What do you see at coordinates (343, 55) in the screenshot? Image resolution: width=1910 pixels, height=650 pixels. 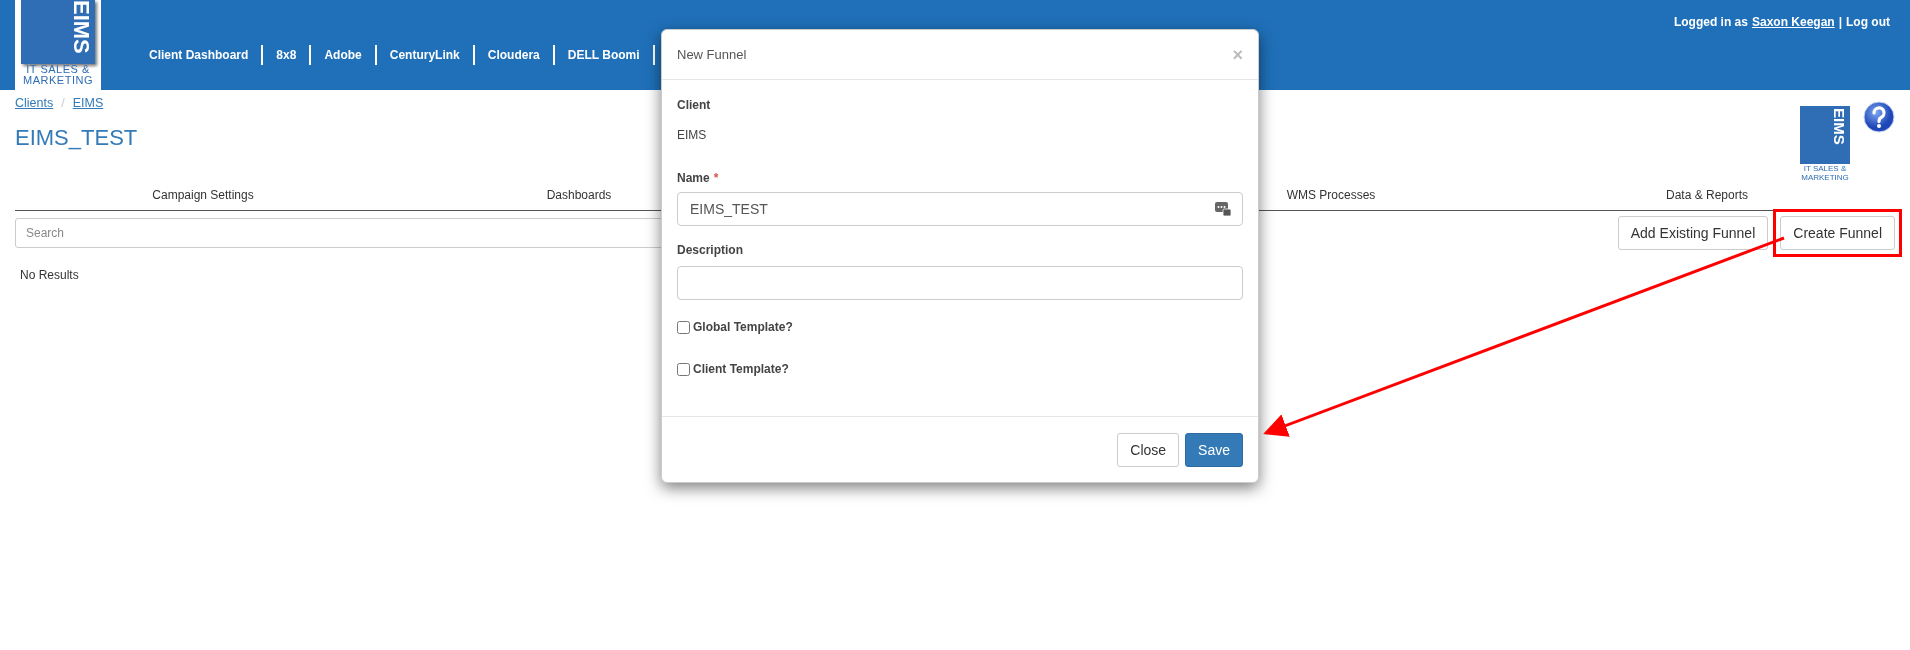 I see `nav-link: Adobe` at bounding box center [343, 55].